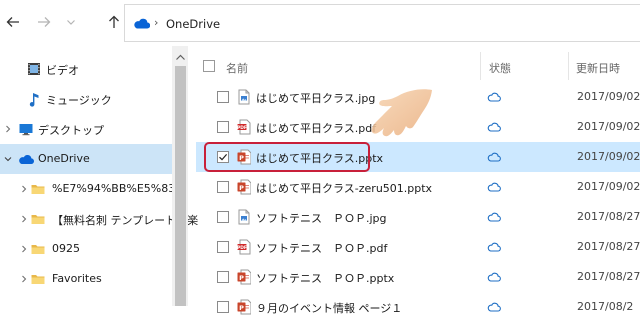 Image resolution: width=640 pixels, height=322 pixels. Describe the element at coordinates (315, 98) in the screenshot. I see `file-name: はじめて平日クラス.jpg` at that location.